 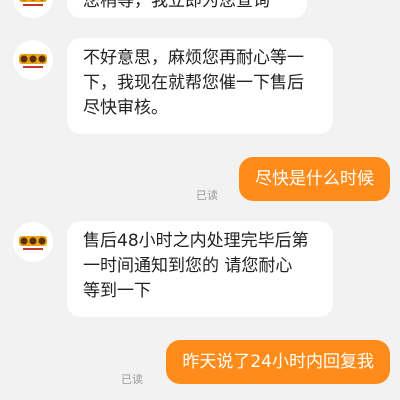 I want to click on message-line: 下，我现在就帮您催一下售后, so click(x=193, y=83).